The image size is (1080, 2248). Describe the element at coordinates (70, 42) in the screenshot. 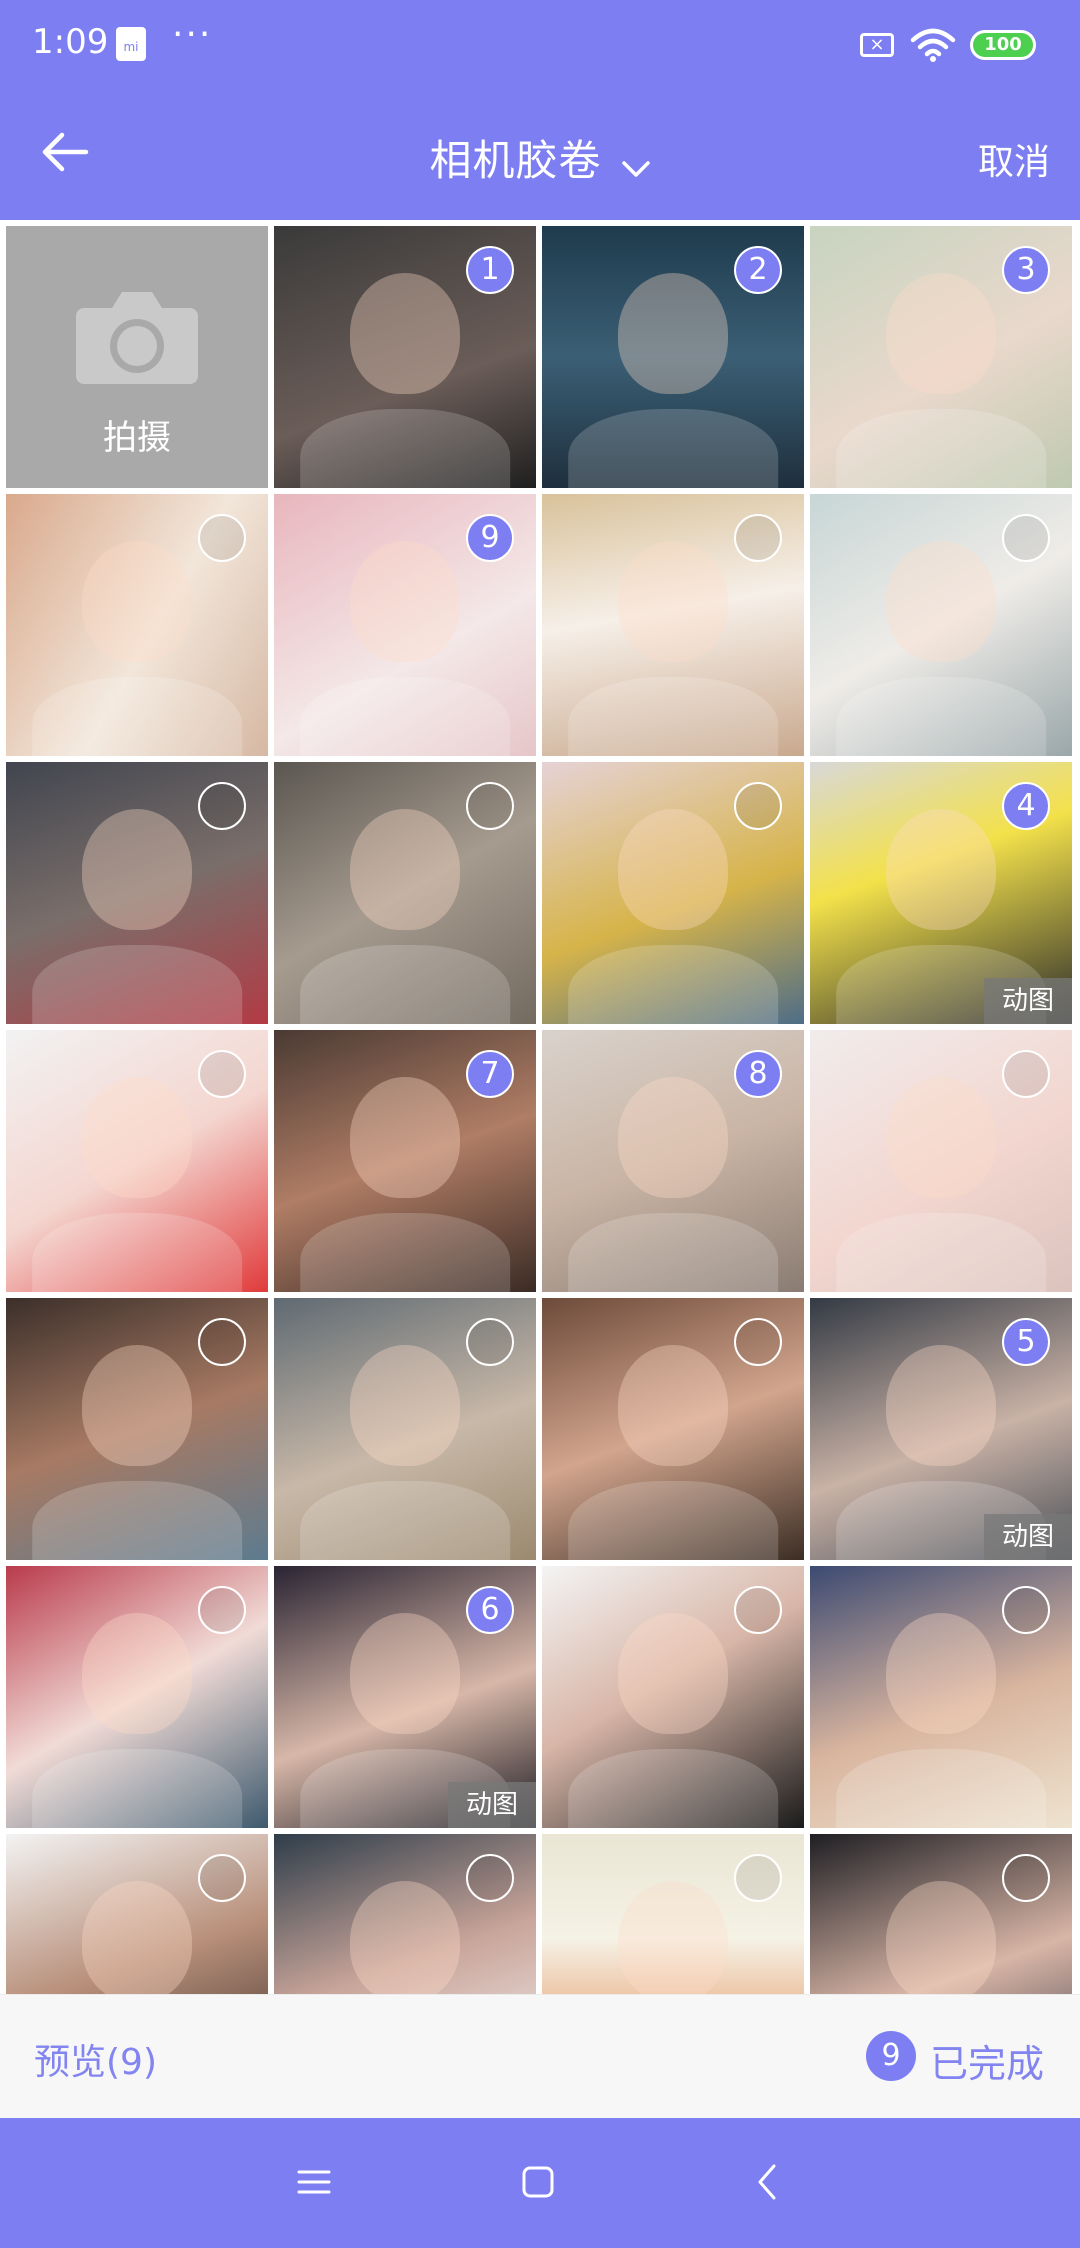

I see `status-time: 1:09` at that location.